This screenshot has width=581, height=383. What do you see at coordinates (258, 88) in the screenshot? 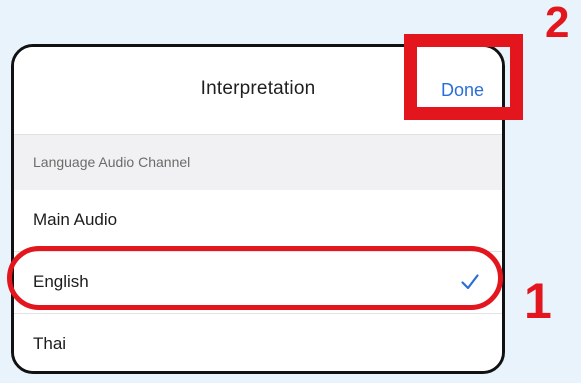
I see `dialog-title: Interpretation` at bounding box center [258, 88].